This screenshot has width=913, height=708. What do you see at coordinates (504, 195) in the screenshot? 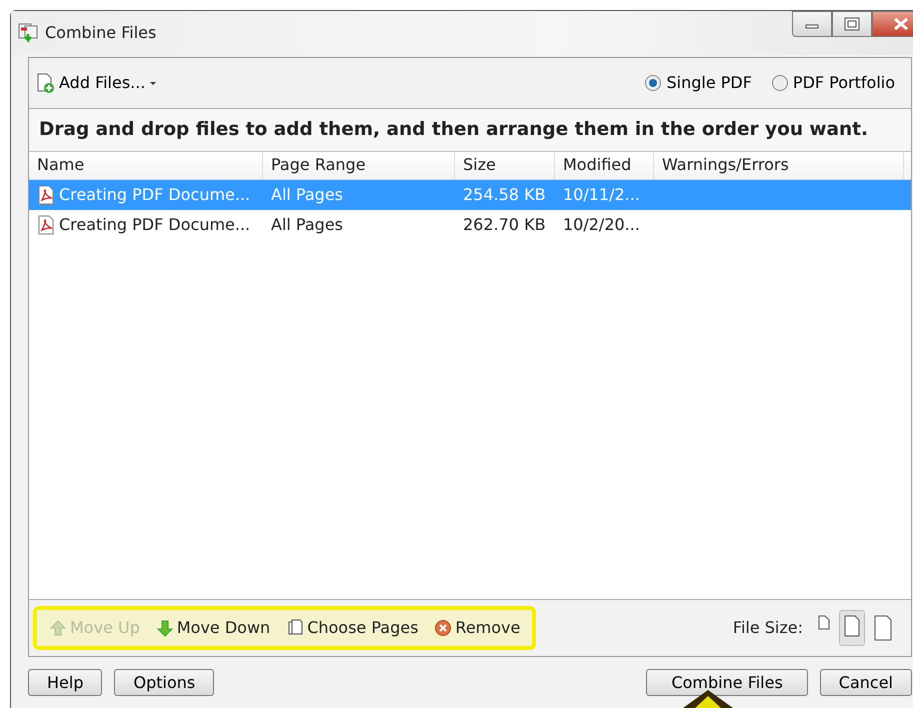
I see `table-cell-text: 254.58 KB` at bounding box center [504, 195].